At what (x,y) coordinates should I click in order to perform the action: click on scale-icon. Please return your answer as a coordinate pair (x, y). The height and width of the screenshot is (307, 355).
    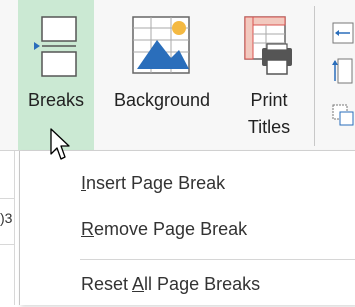
    Looking at the image, I should click on (343, 115).